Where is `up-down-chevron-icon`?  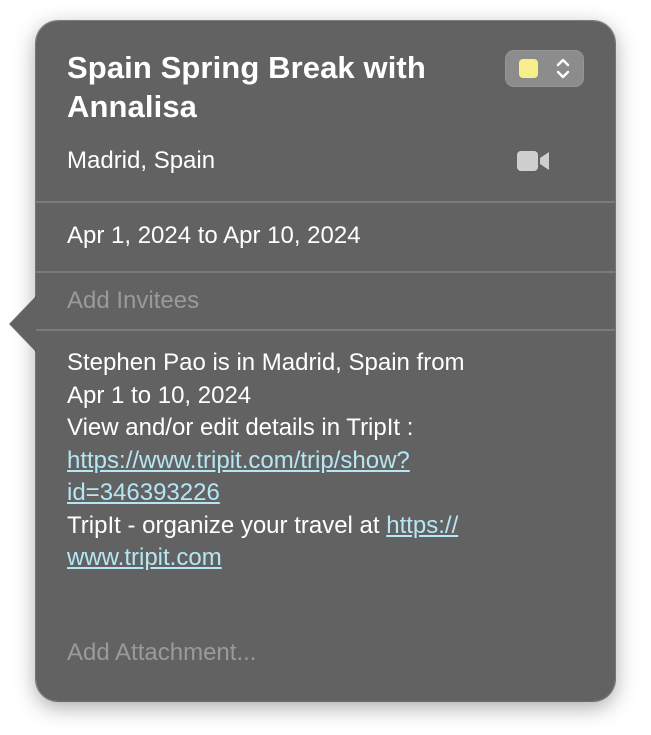 up-down-chevron-icon is located at coordinates (563, 68).